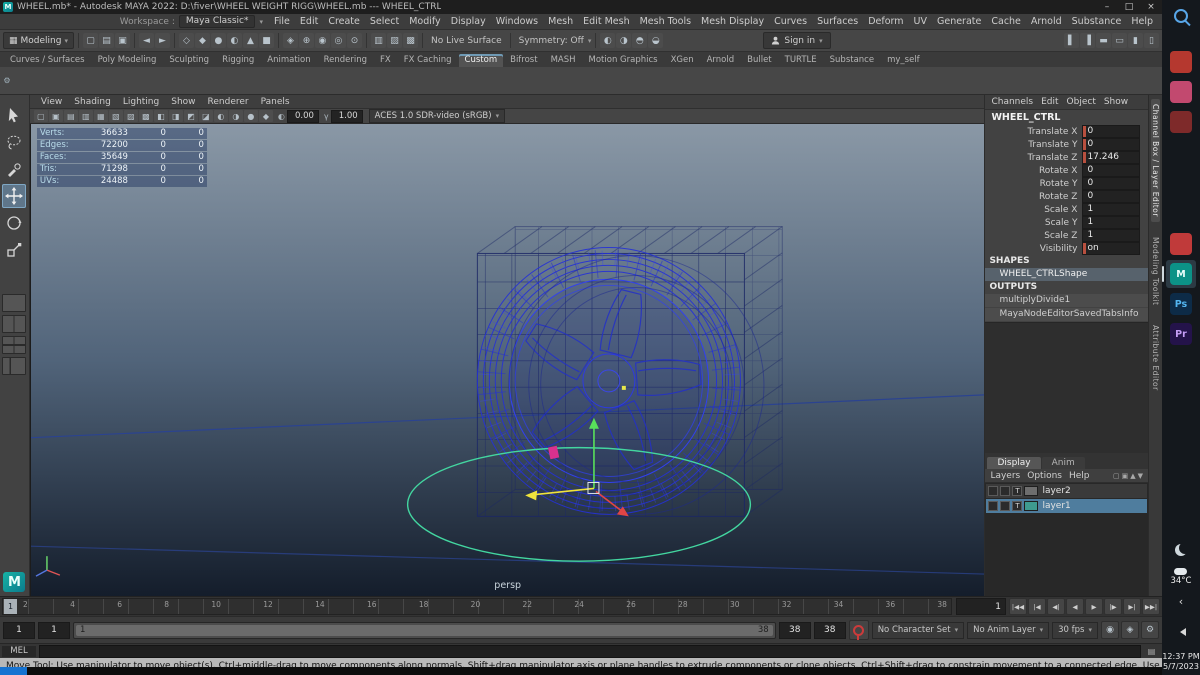 This screenshot has height=675, width=1200. I want to click on textured-display-icon: ●, so click(250, 116).